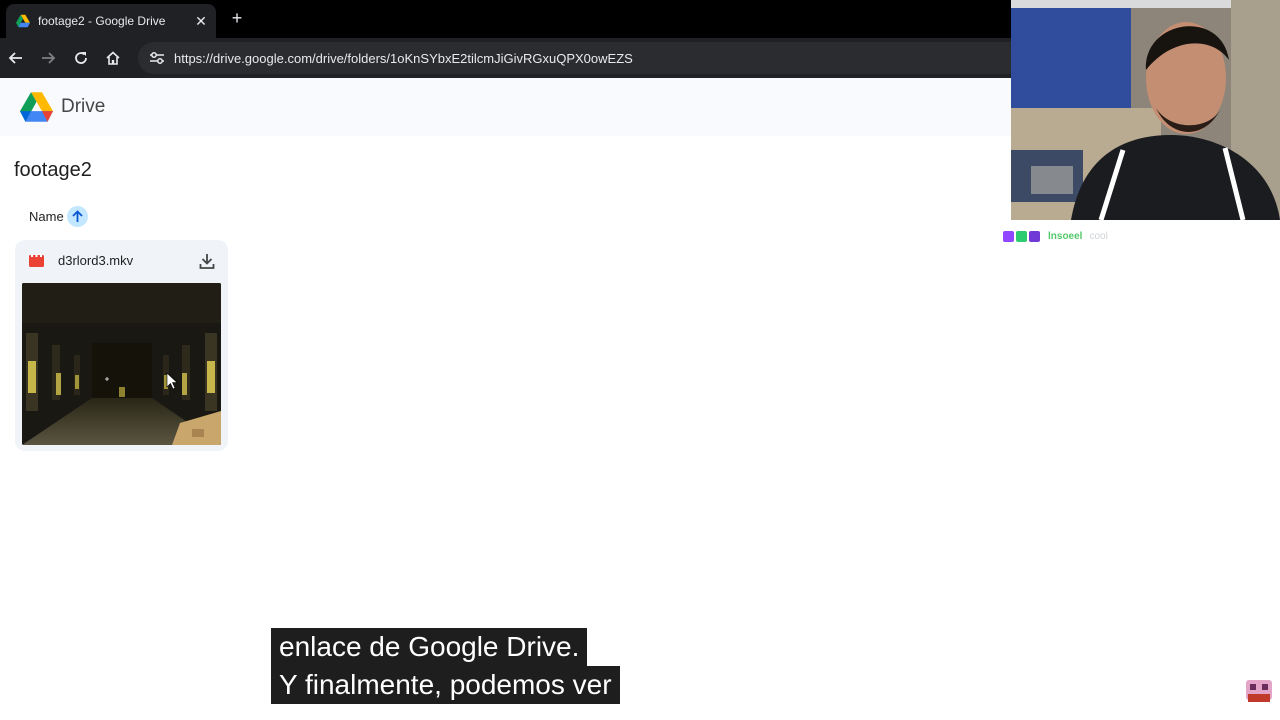 This screenshot has height=720, width=1280. Describe the element at coordinates (505, 107) in the screenshot. I see `drive-header: Drive` at that location.